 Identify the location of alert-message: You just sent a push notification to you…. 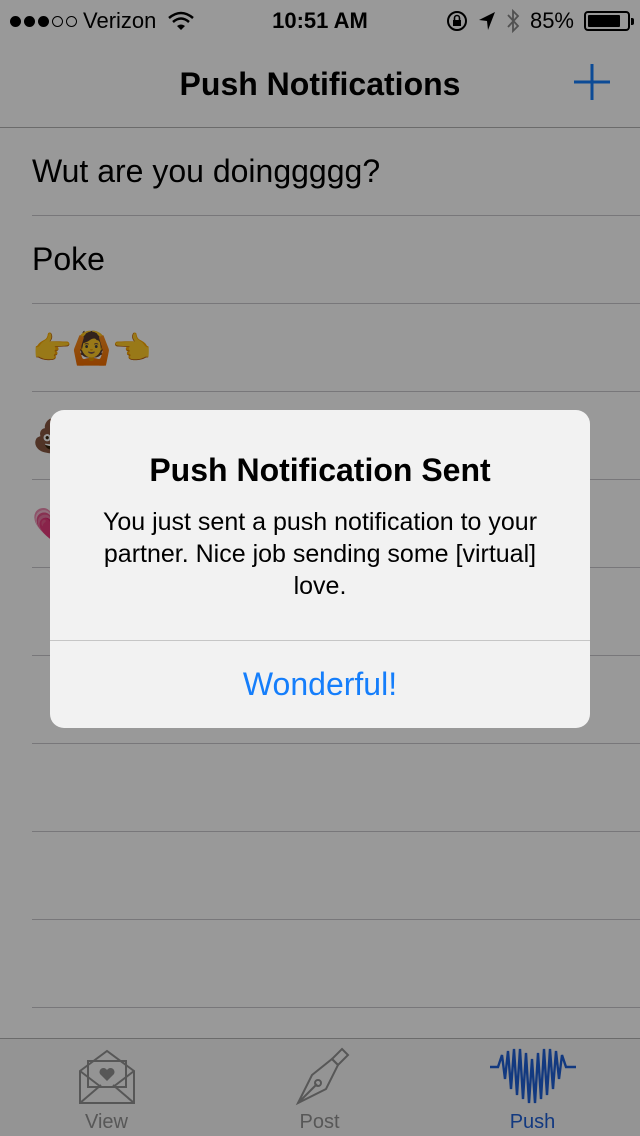
(320, 554).